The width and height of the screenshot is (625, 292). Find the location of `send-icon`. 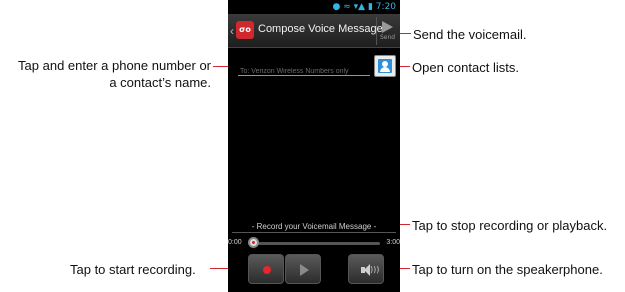

send-icon is located at coordinates (387, 27).